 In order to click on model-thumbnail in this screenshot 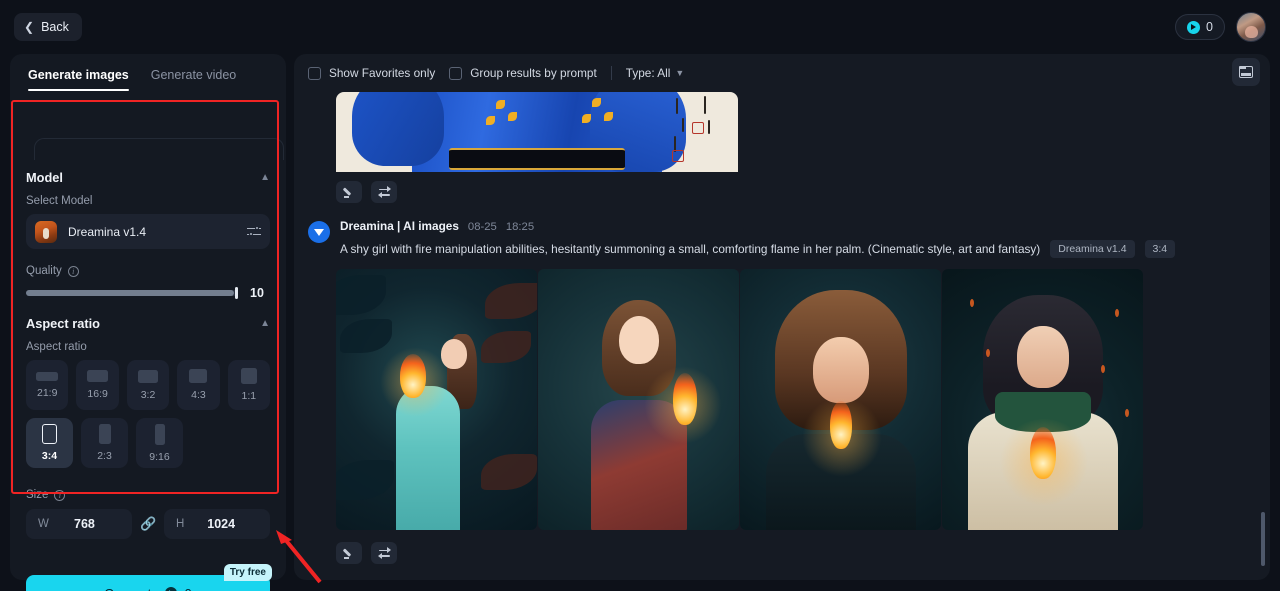, I will do `click(46, 231)`.